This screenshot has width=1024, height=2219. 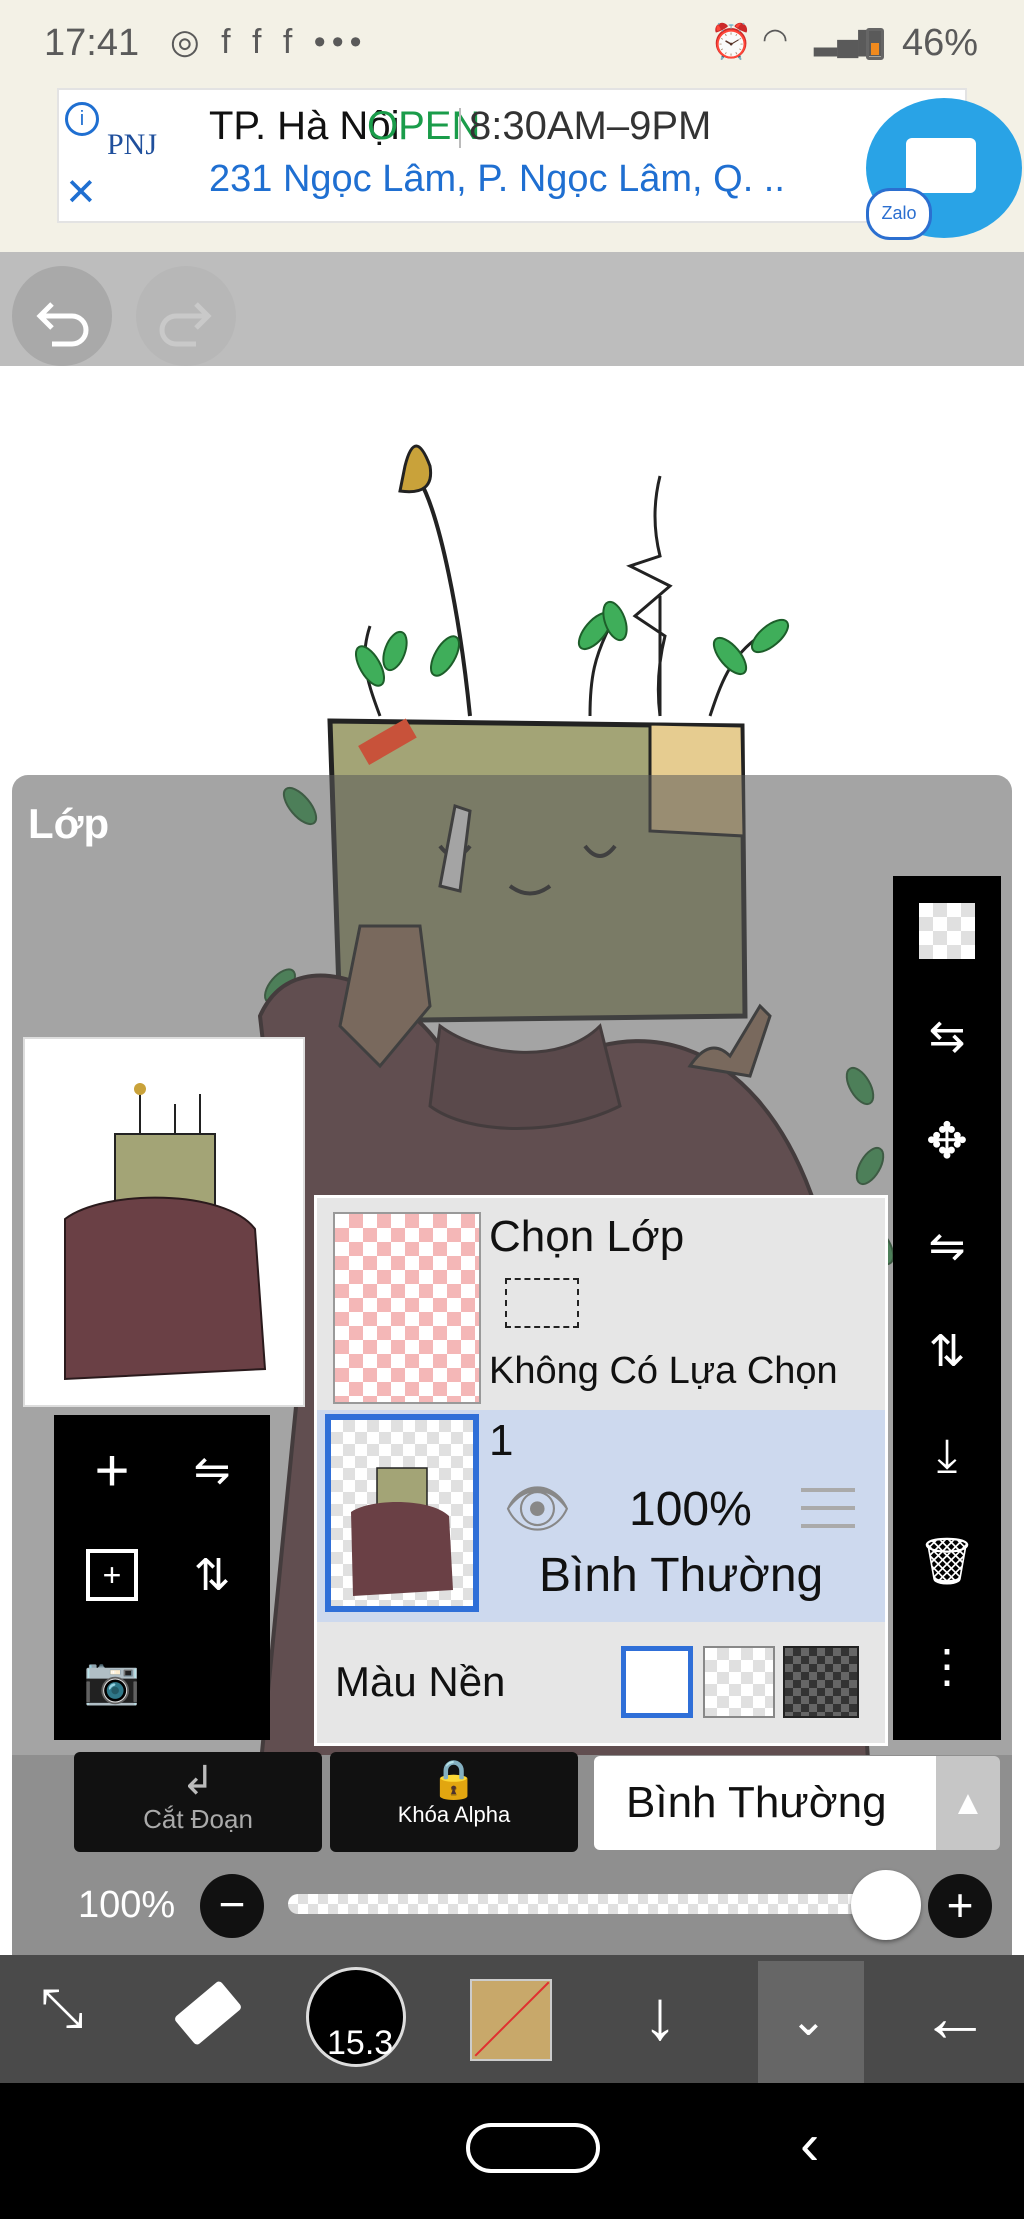 What do you see at coordinates (875, 44) in the screenshot?
I see `battery-icon` at bounding box center [875, 44].